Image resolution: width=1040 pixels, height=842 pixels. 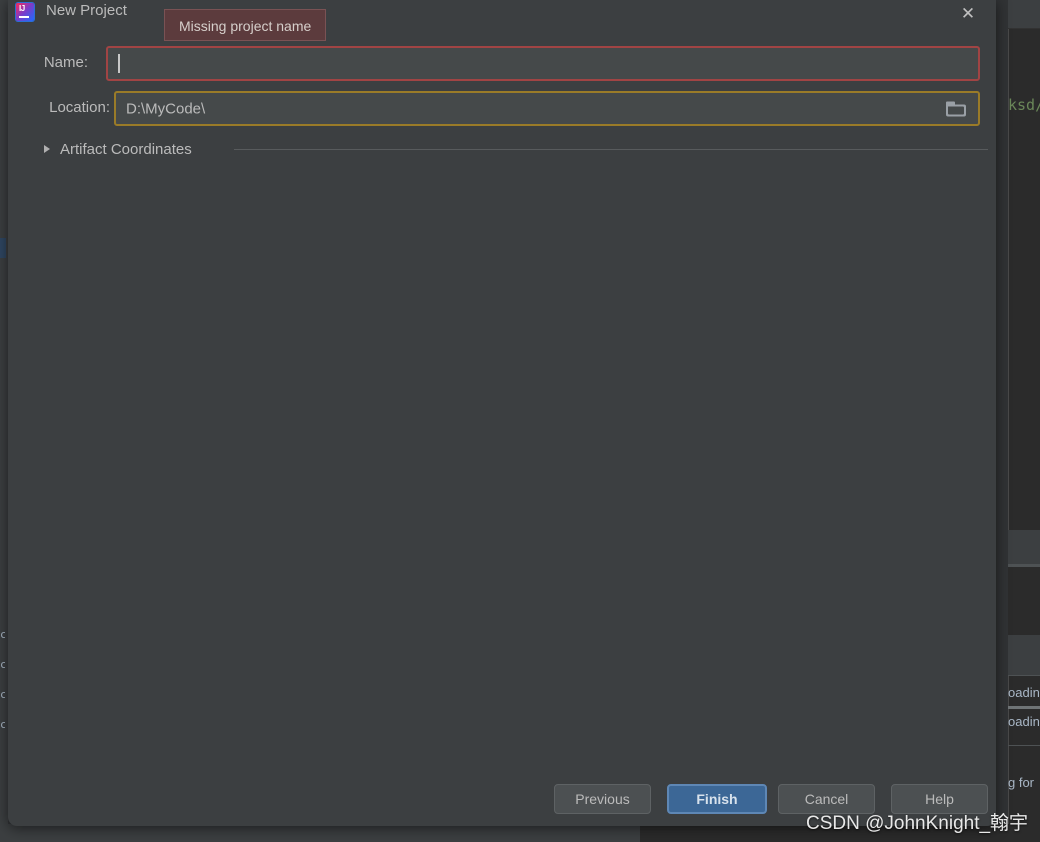 I want to click on page-title: New Project, so click(x=86, y=10).